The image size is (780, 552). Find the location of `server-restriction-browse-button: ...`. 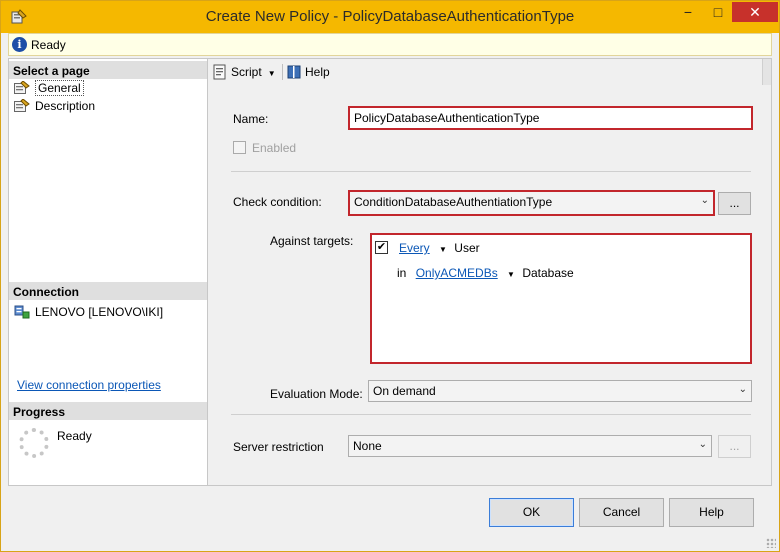

server-restriction-browse-button: ... is located at coordinates (734, 446).